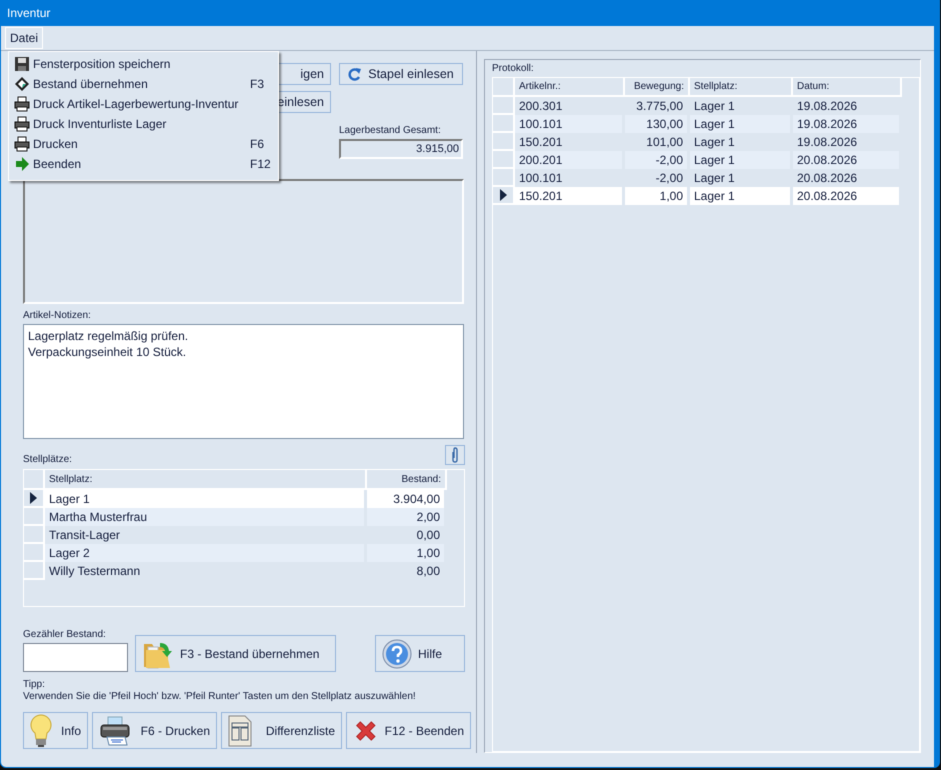 The image size is (941, 770). Describe the element at coordinates (143, 64) in the screenshot. I see `menu-item: Fensterposition speichern` at that location.